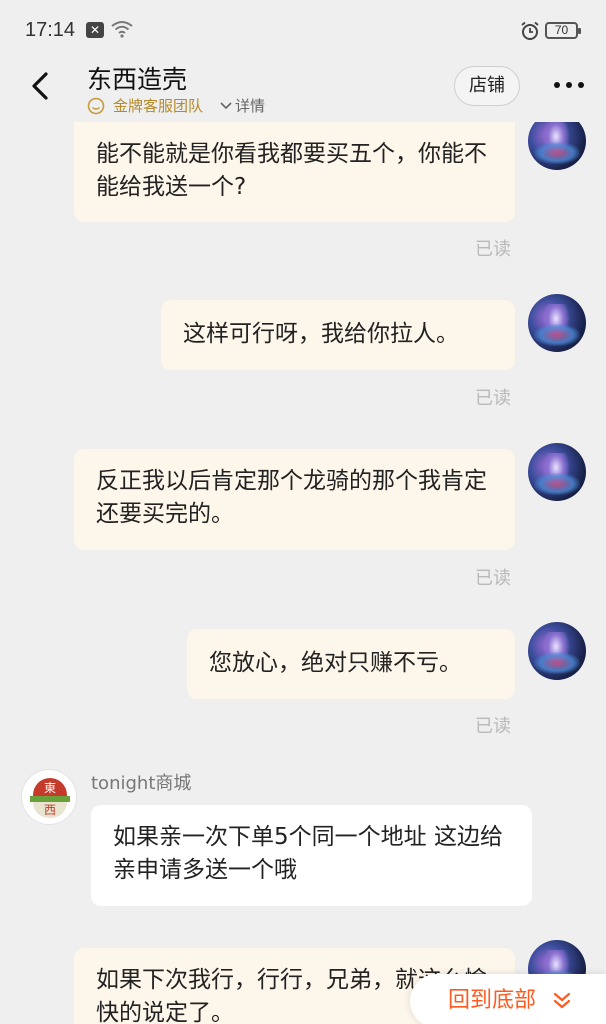 The height and width of the screenshot is (1024, 606). What do you see at coordinates (308, 853) in the screenshot?
I see `message-text: 如果亲一次下单5个同一个地址 这边给亲申请多送一个哦` at bounding box center [308, 853].